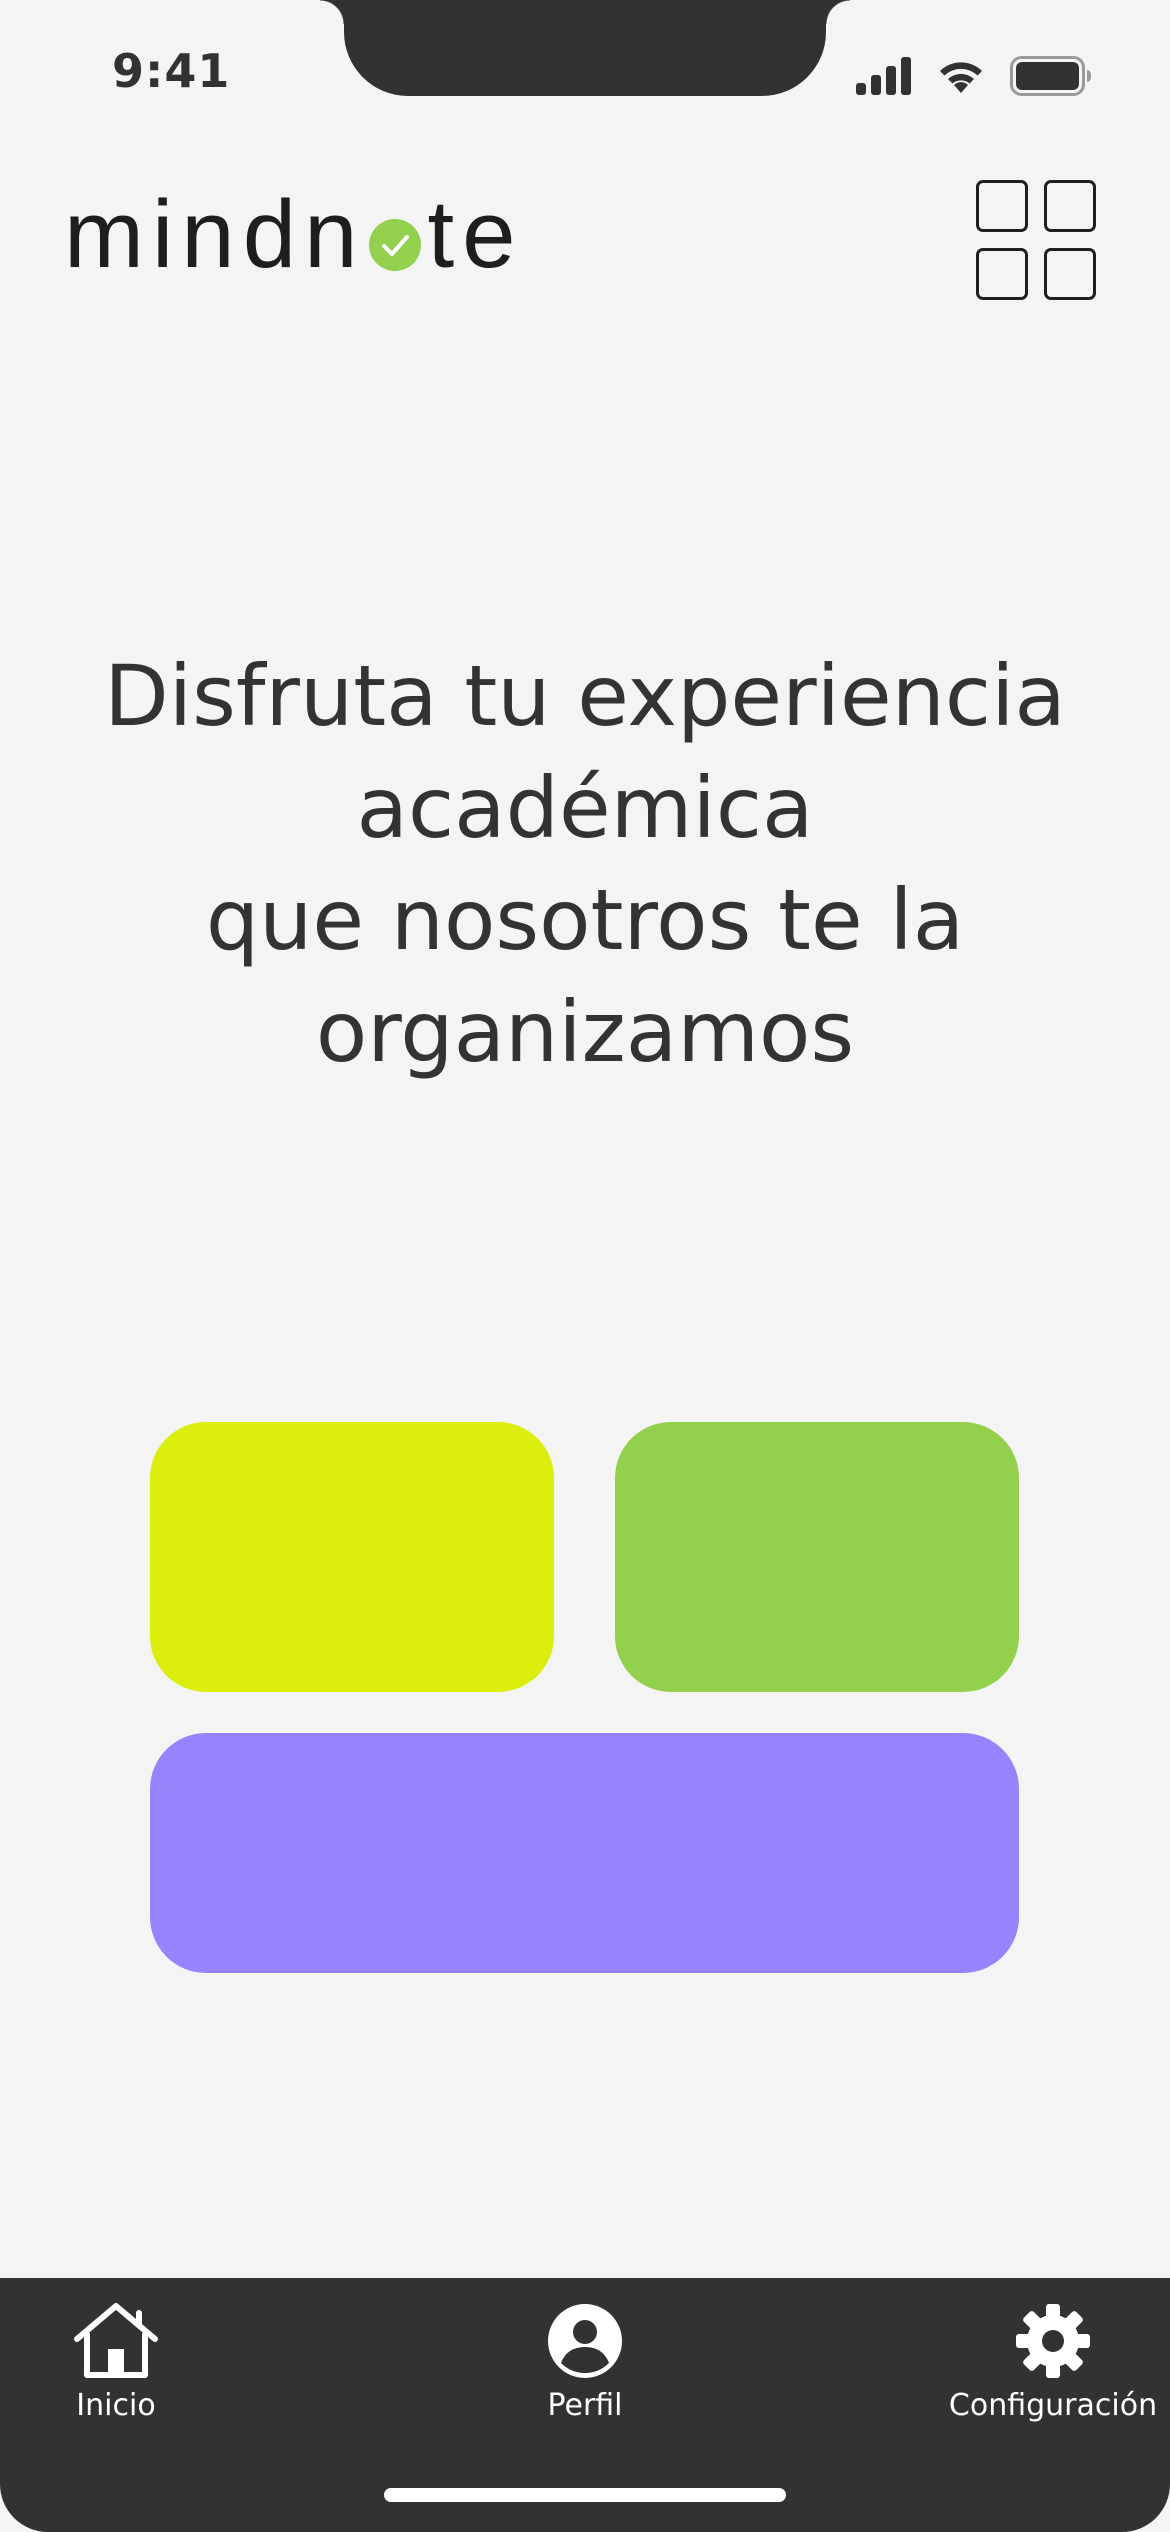 The image size is (1170, 2532). Describe the element at coordinates (1038, 242) in the screenshot. I see `grid-menu-icon` at that location.